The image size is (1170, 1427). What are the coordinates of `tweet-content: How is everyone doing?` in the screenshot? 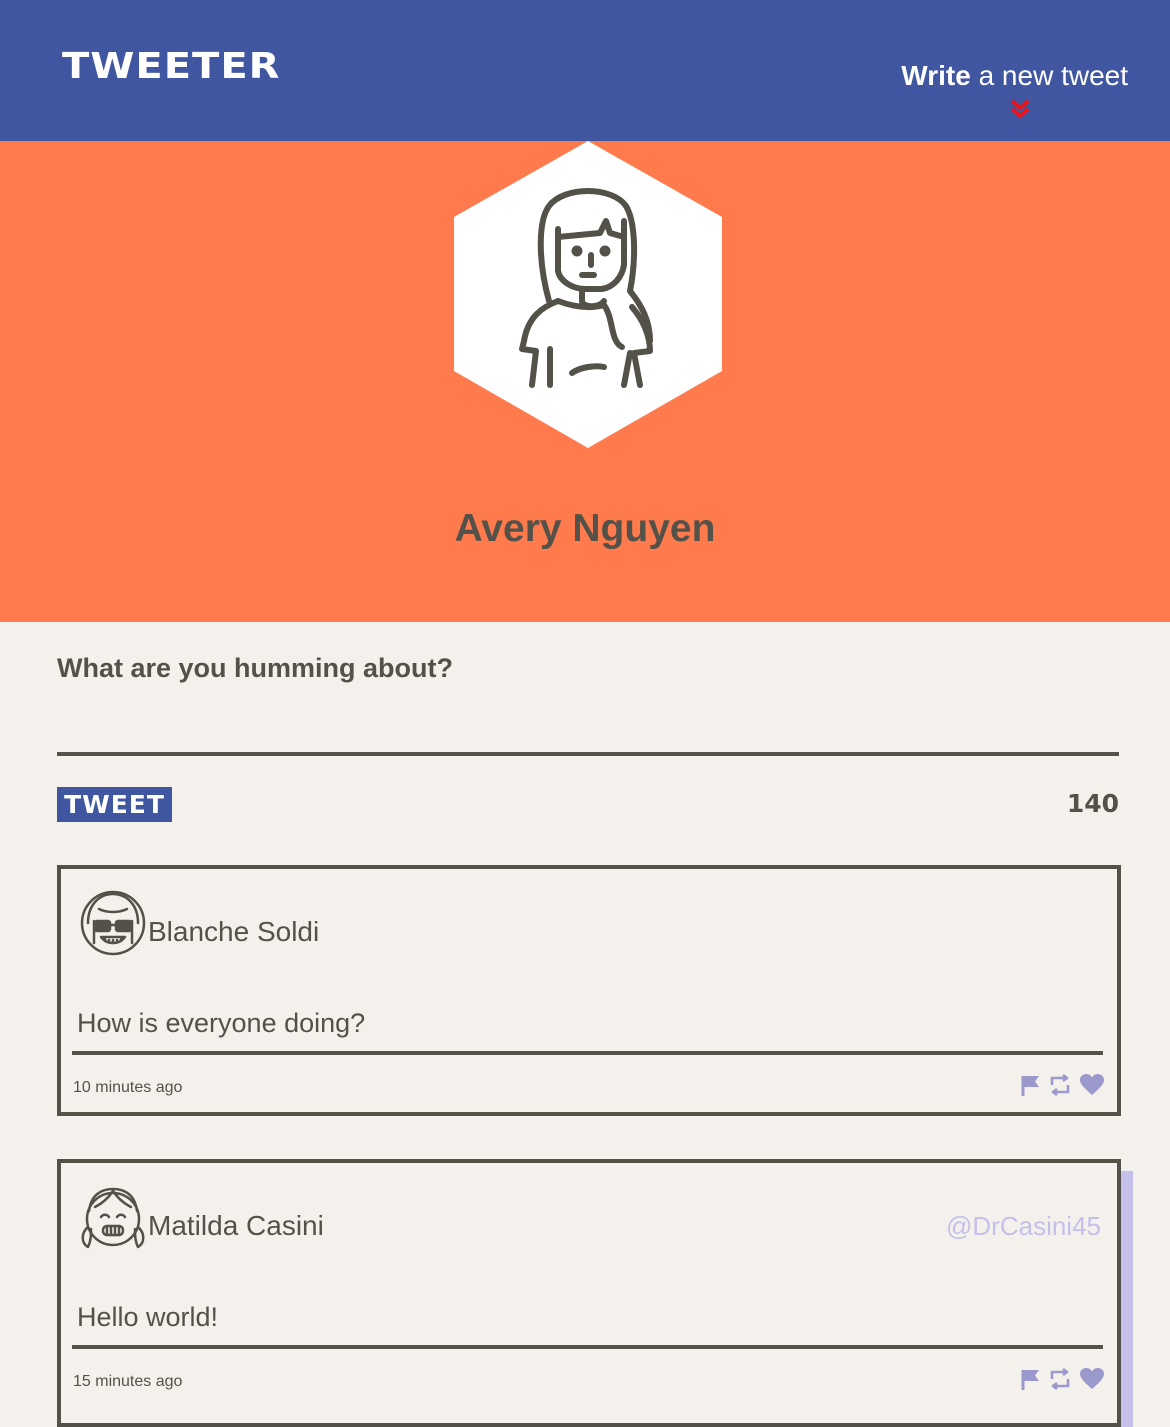 It's located at (221, 1023).